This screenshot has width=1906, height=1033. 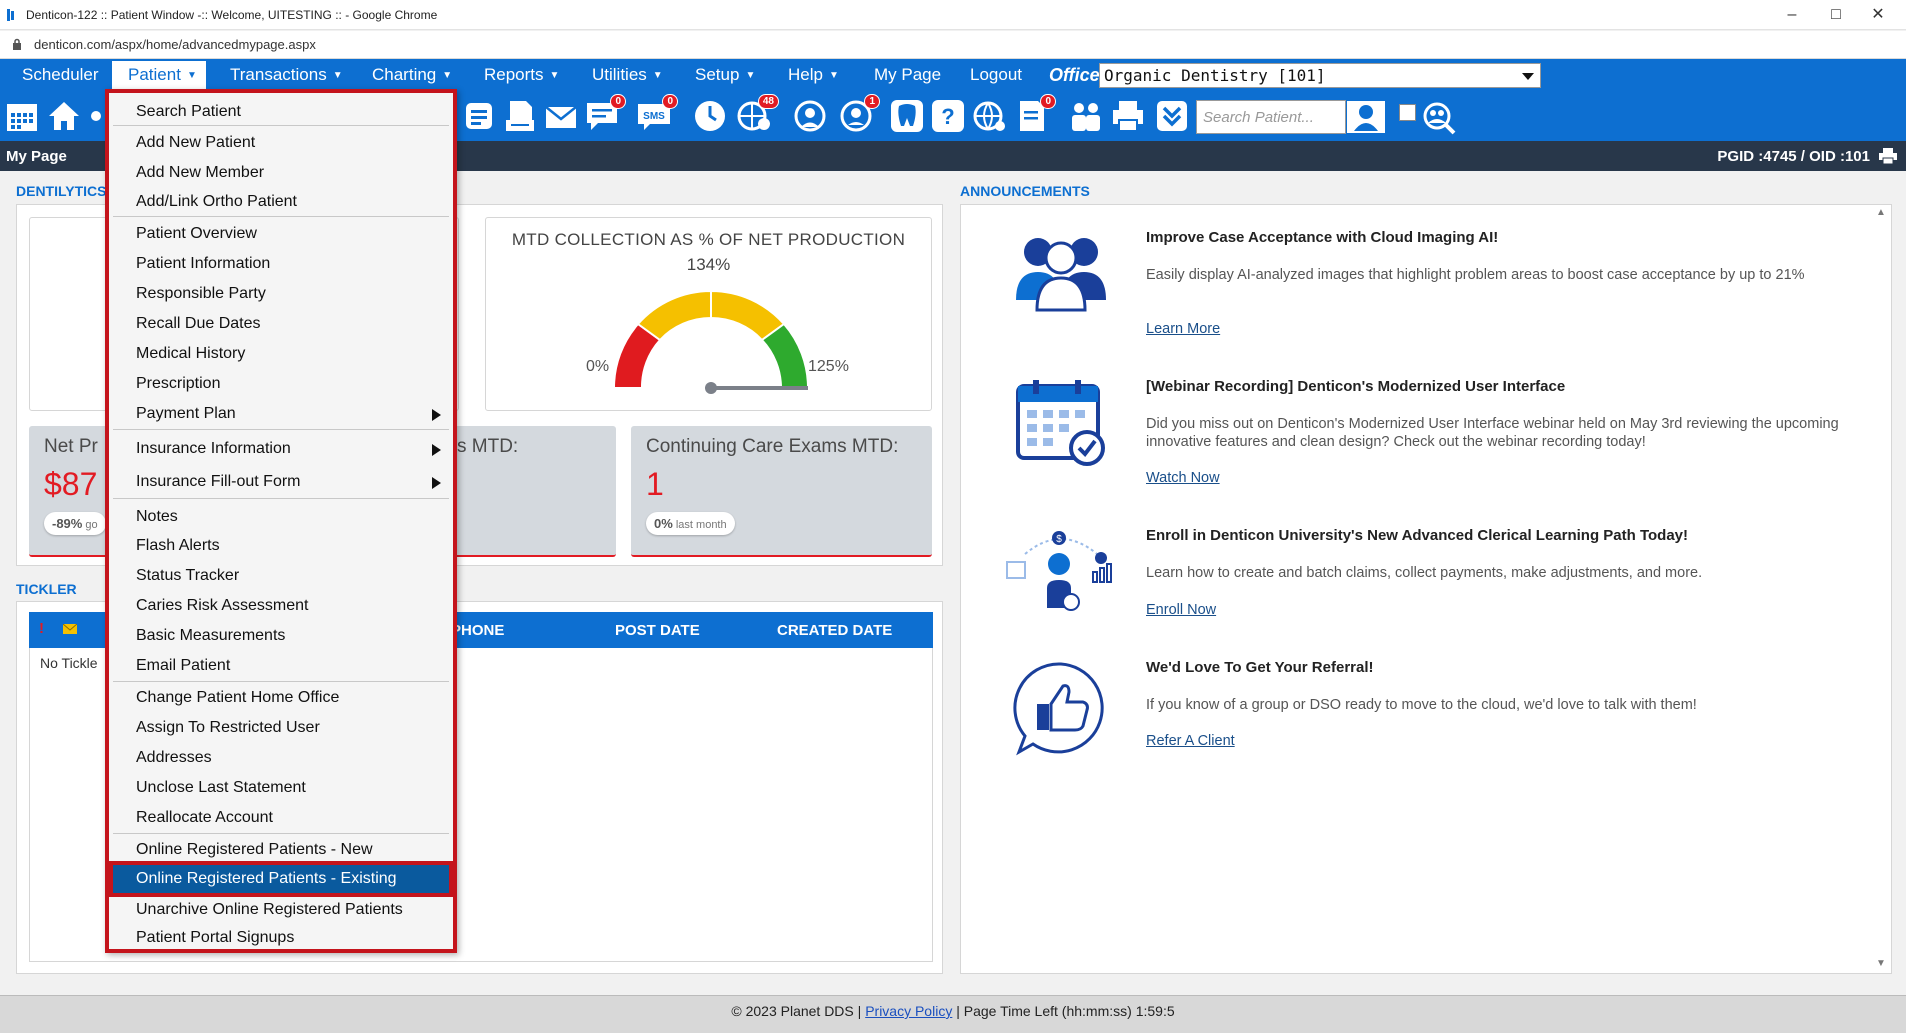 I want to click on menu-logout: Logout, so click(x=996, y=75).